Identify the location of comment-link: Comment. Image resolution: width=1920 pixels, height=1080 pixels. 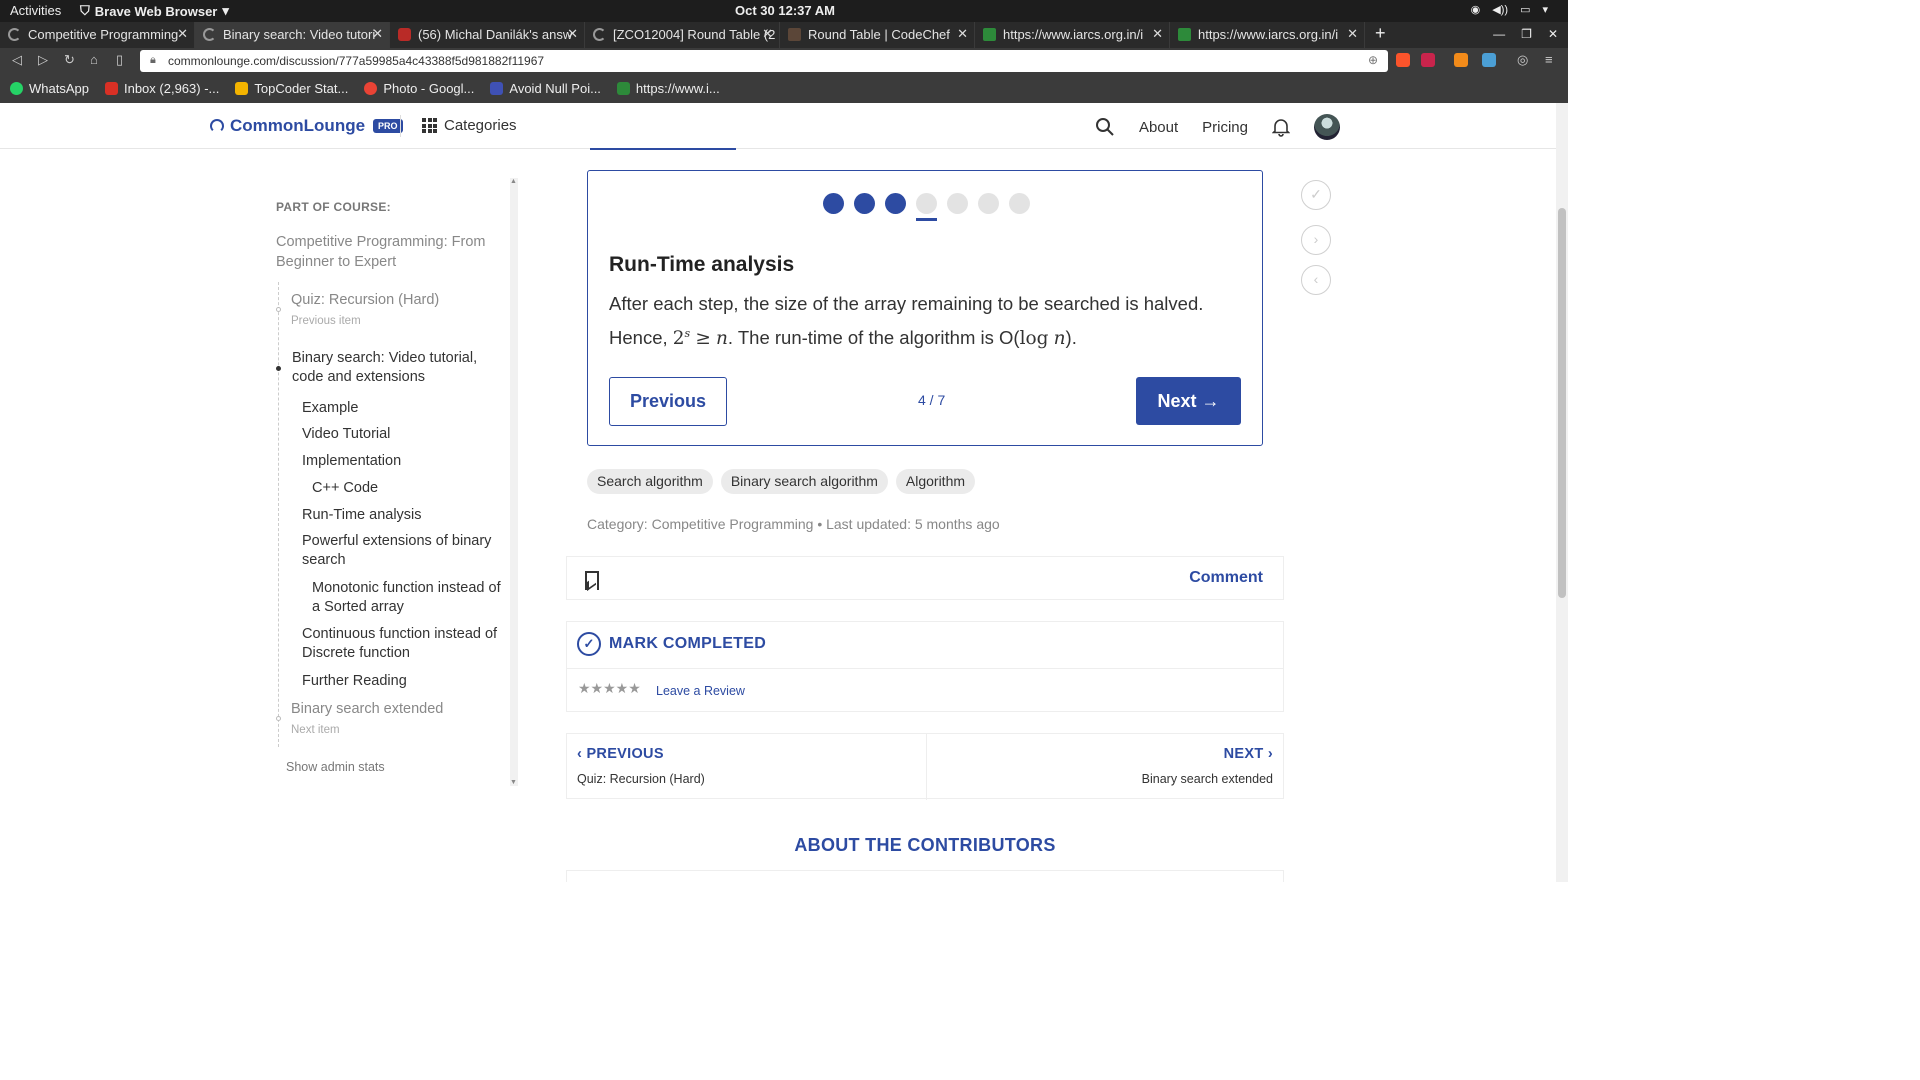
(1226, 578).